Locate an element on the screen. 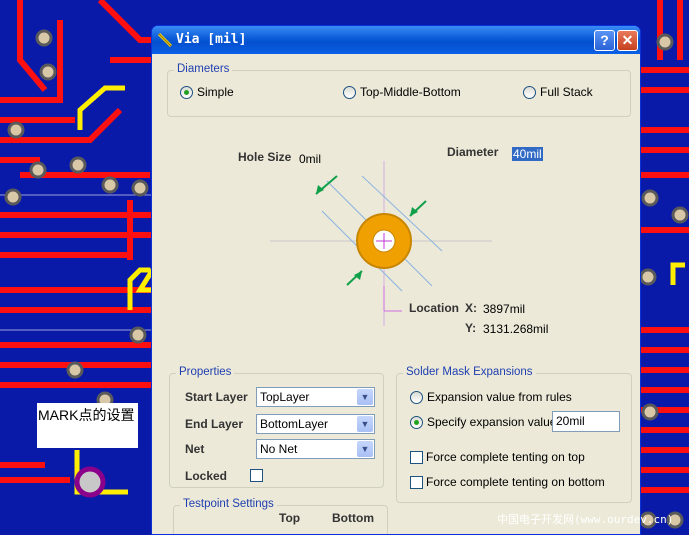 This screenshot has width=689, height=535. testpoint-title: Testpoint Settings is located at coordinates (228, 504).